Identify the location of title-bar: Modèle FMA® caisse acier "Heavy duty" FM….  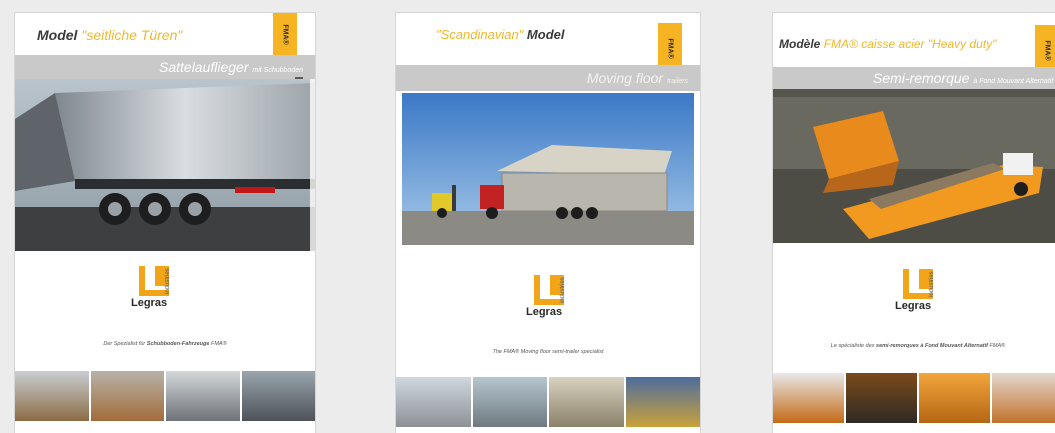
(914, 44).